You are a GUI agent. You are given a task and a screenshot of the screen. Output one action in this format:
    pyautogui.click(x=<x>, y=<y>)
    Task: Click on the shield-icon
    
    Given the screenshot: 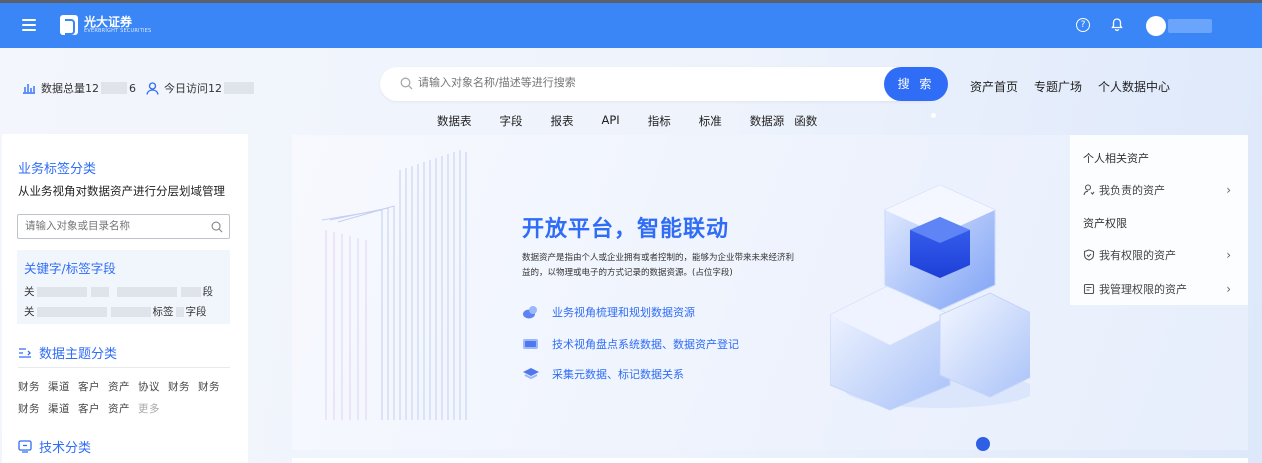 What is the action you would take?
    pyautogui.click(x=1089, y=255)
    